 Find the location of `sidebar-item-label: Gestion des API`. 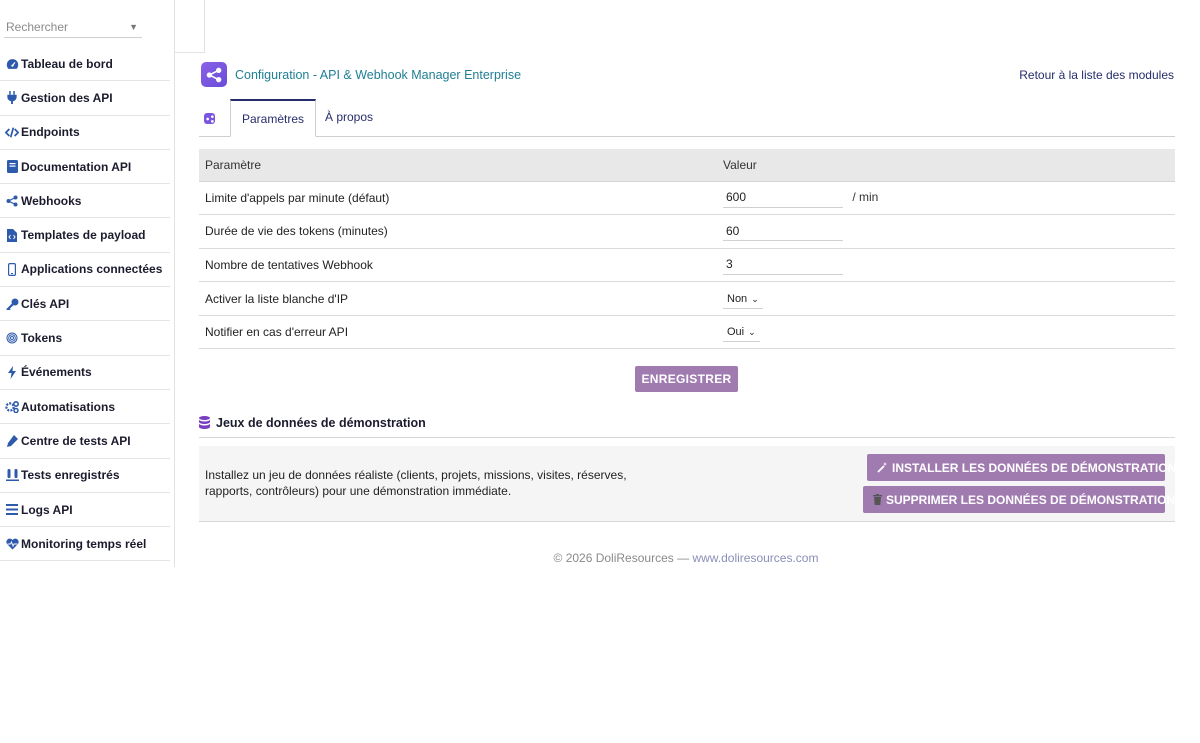

sidebar-item-label: Gestion des API is located at coordinates (67, 97).